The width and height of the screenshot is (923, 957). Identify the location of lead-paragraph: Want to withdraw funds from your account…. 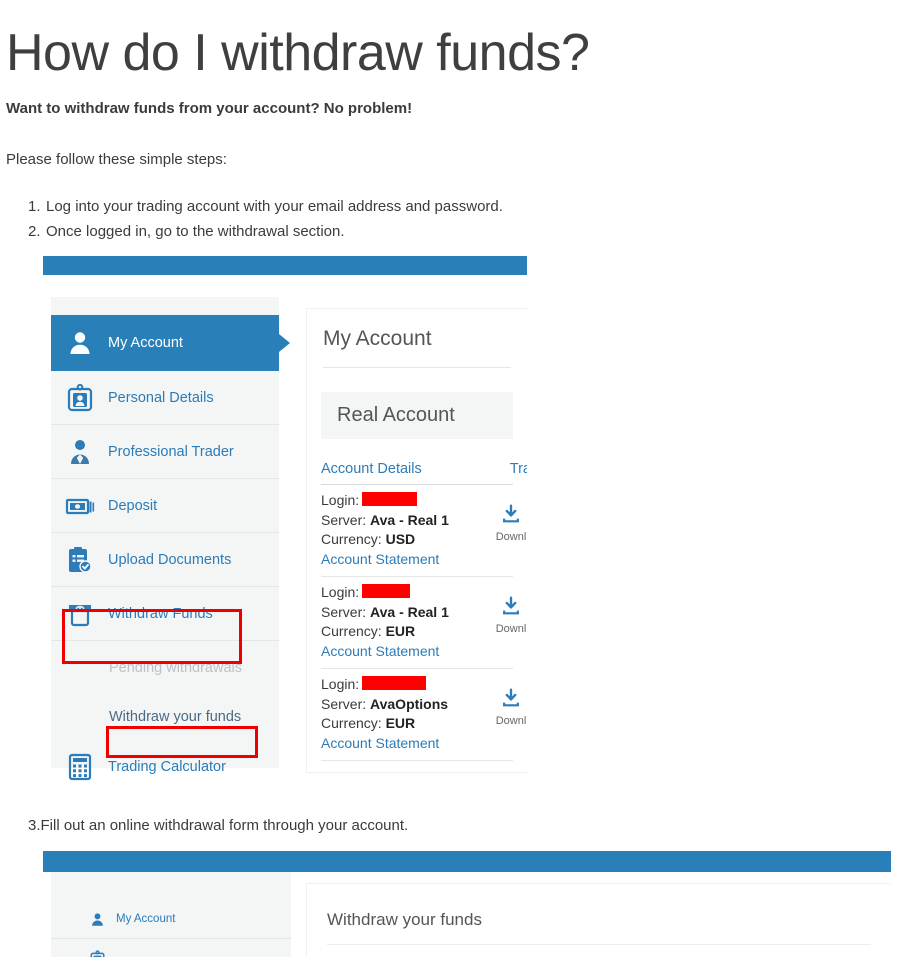
(209, 108).